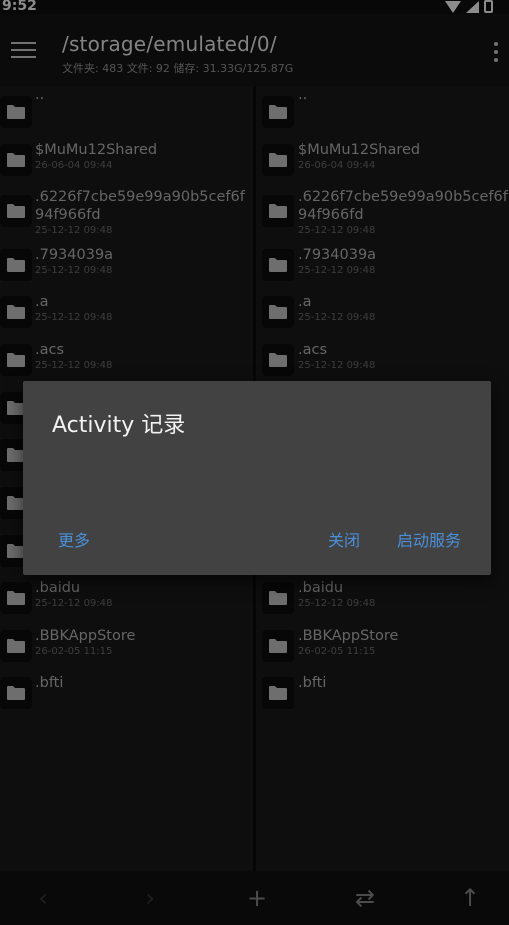 The width and height of the screenshot is (509, 925). What do you see at coordinates (429, 539) in the screenshot?
I see `start-service-button: 启动服务` at bounding box center [429, 539].